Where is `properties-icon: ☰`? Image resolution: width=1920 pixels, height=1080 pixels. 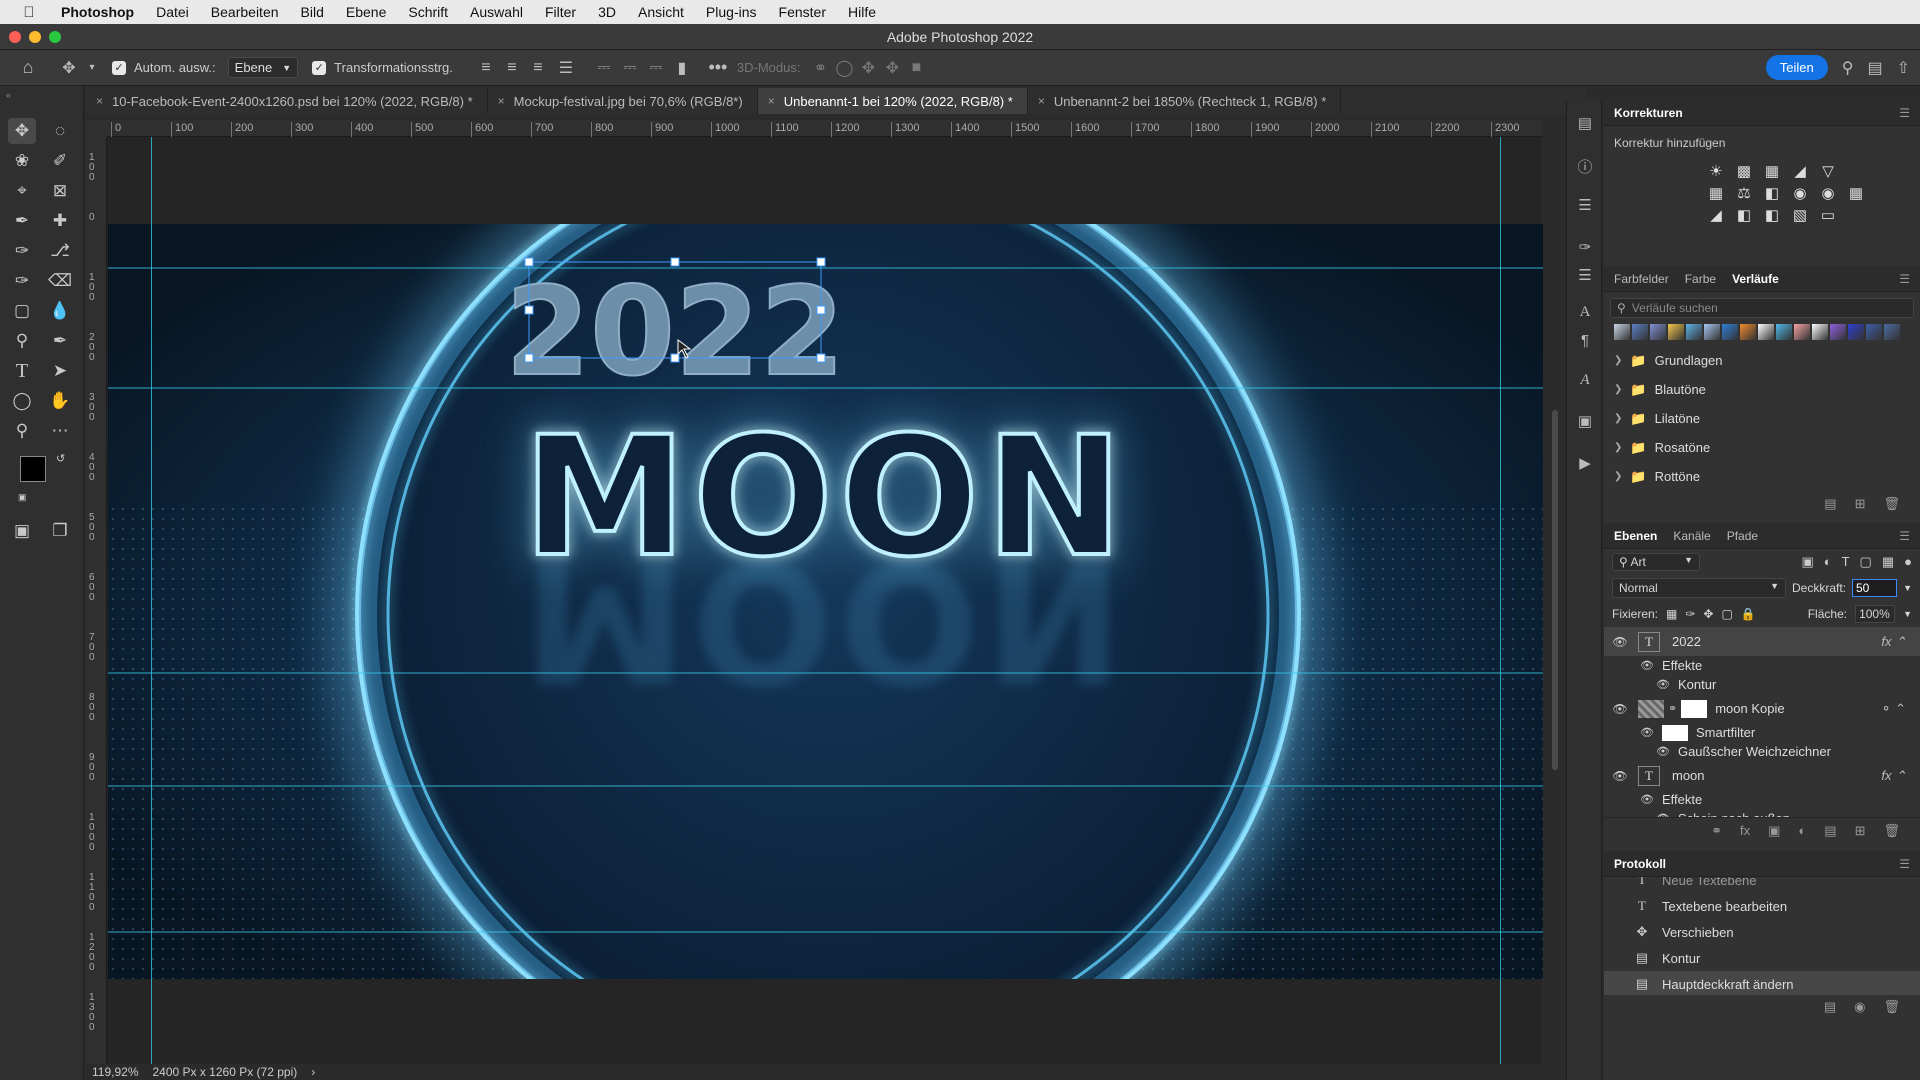
properties-icon: ☰ is located at coordinates (1585, 206).